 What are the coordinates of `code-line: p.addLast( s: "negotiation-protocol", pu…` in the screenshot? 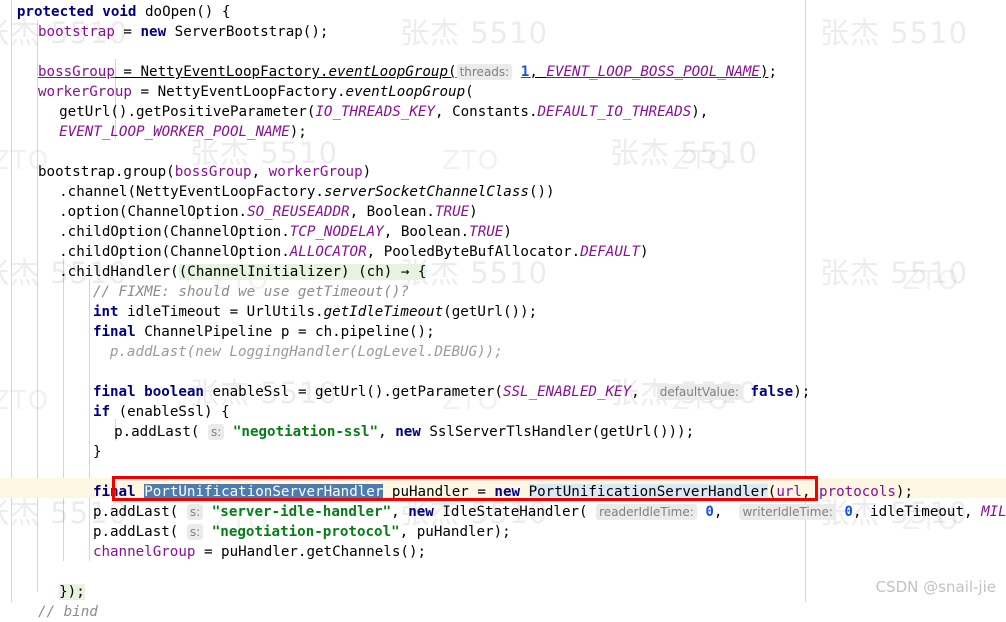 It's located at (503, 532).